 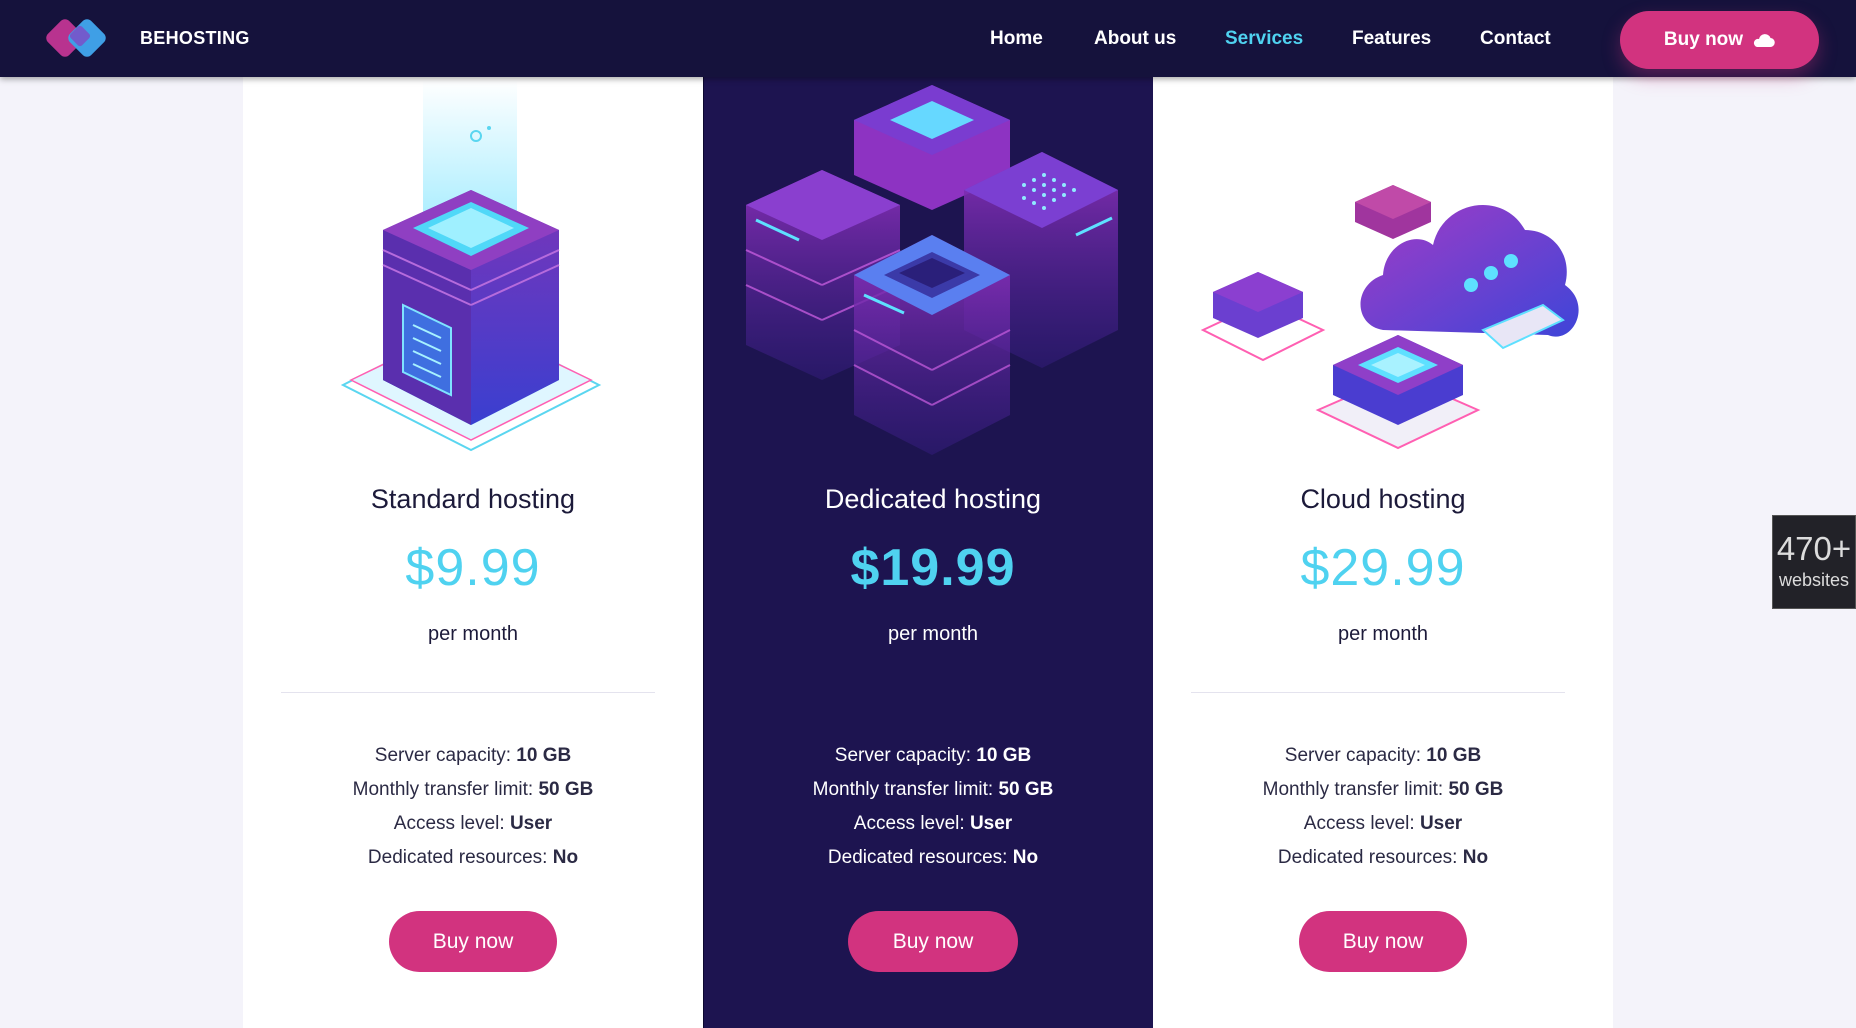 What do you see at coordinates (1814, 548) in the screenshot?
I see `websites-count: 470+` at bounding box center [1814, 548].